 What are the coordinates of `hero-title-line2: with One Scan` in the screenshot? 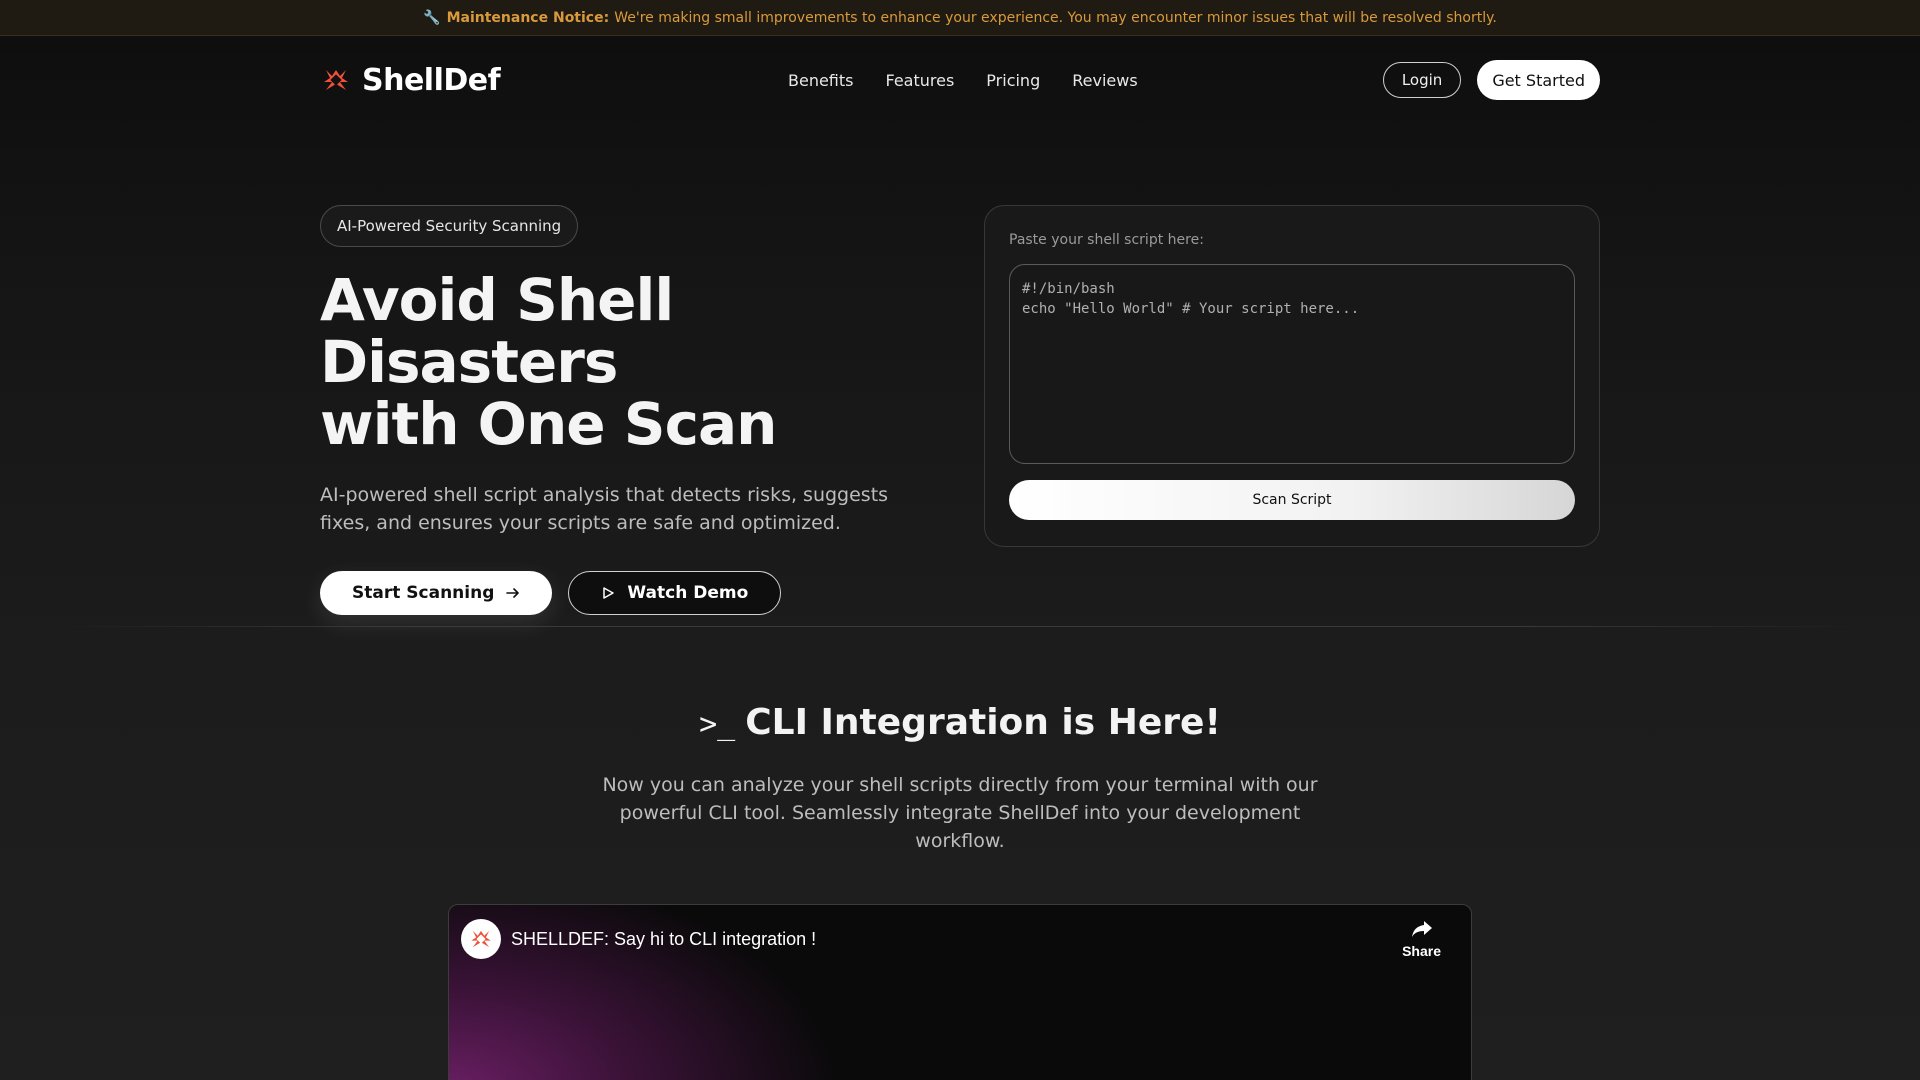 It's located at (548, 424).